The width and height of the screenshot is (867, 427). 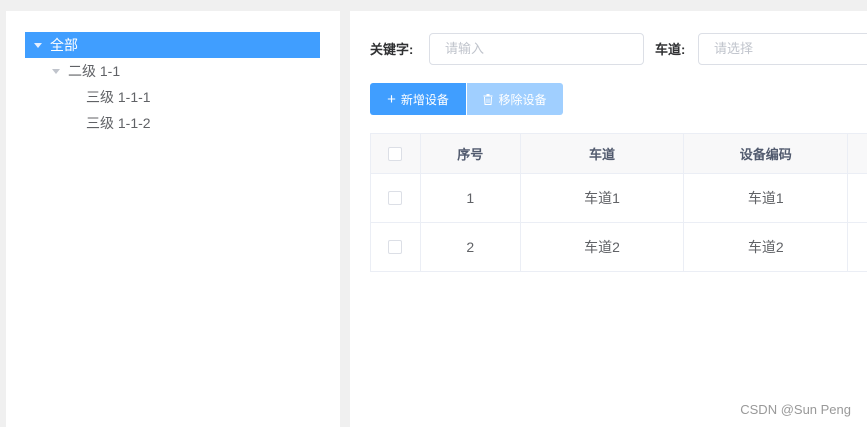 What do you see at coordinates (471, 198) in the screenshot?
I see `table-cell: 1` at bounding box center [471, 198].